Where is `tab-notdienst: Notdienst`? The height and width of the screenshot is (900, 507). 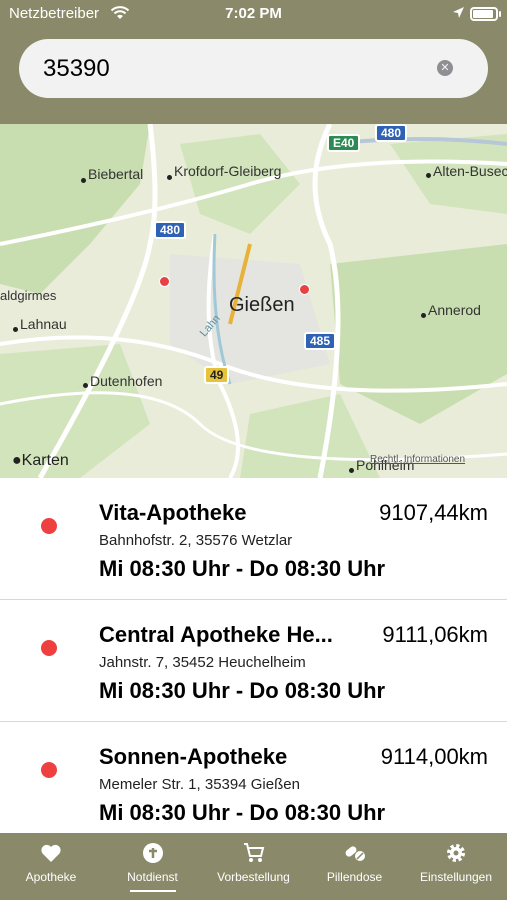
tab-notdienst: Notdienst is located at coordinates (152, 866).